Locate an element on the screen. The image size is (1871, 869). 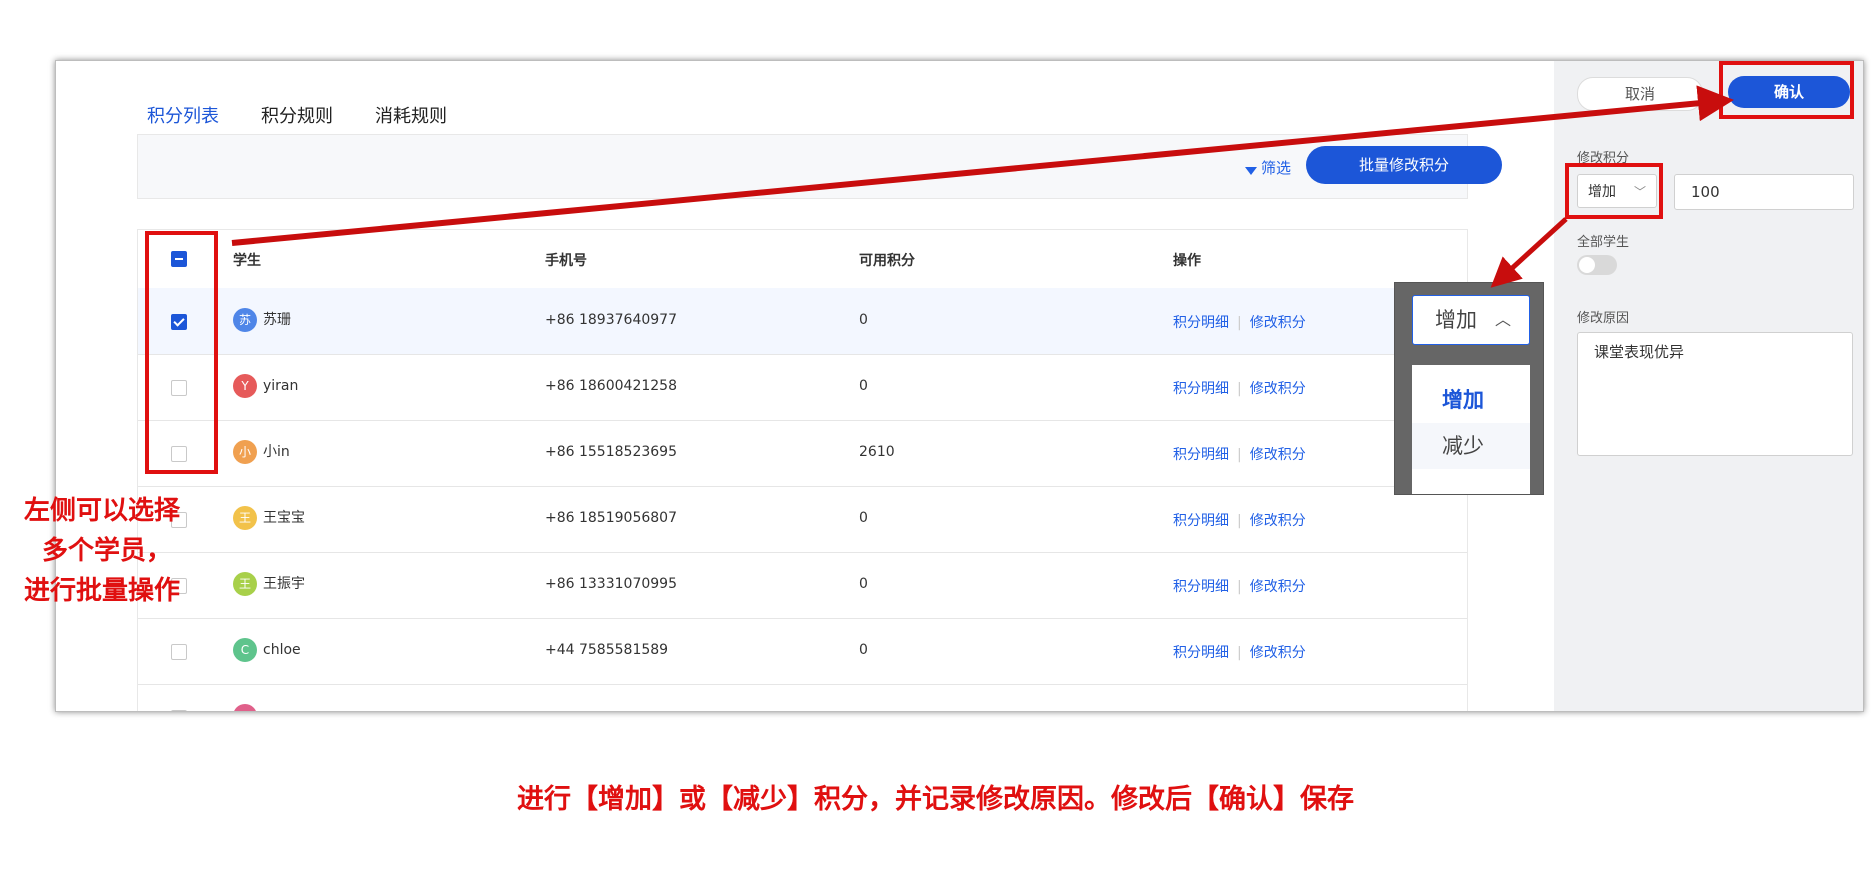
arrow-to-confirm is located at coordinates (982, 165).